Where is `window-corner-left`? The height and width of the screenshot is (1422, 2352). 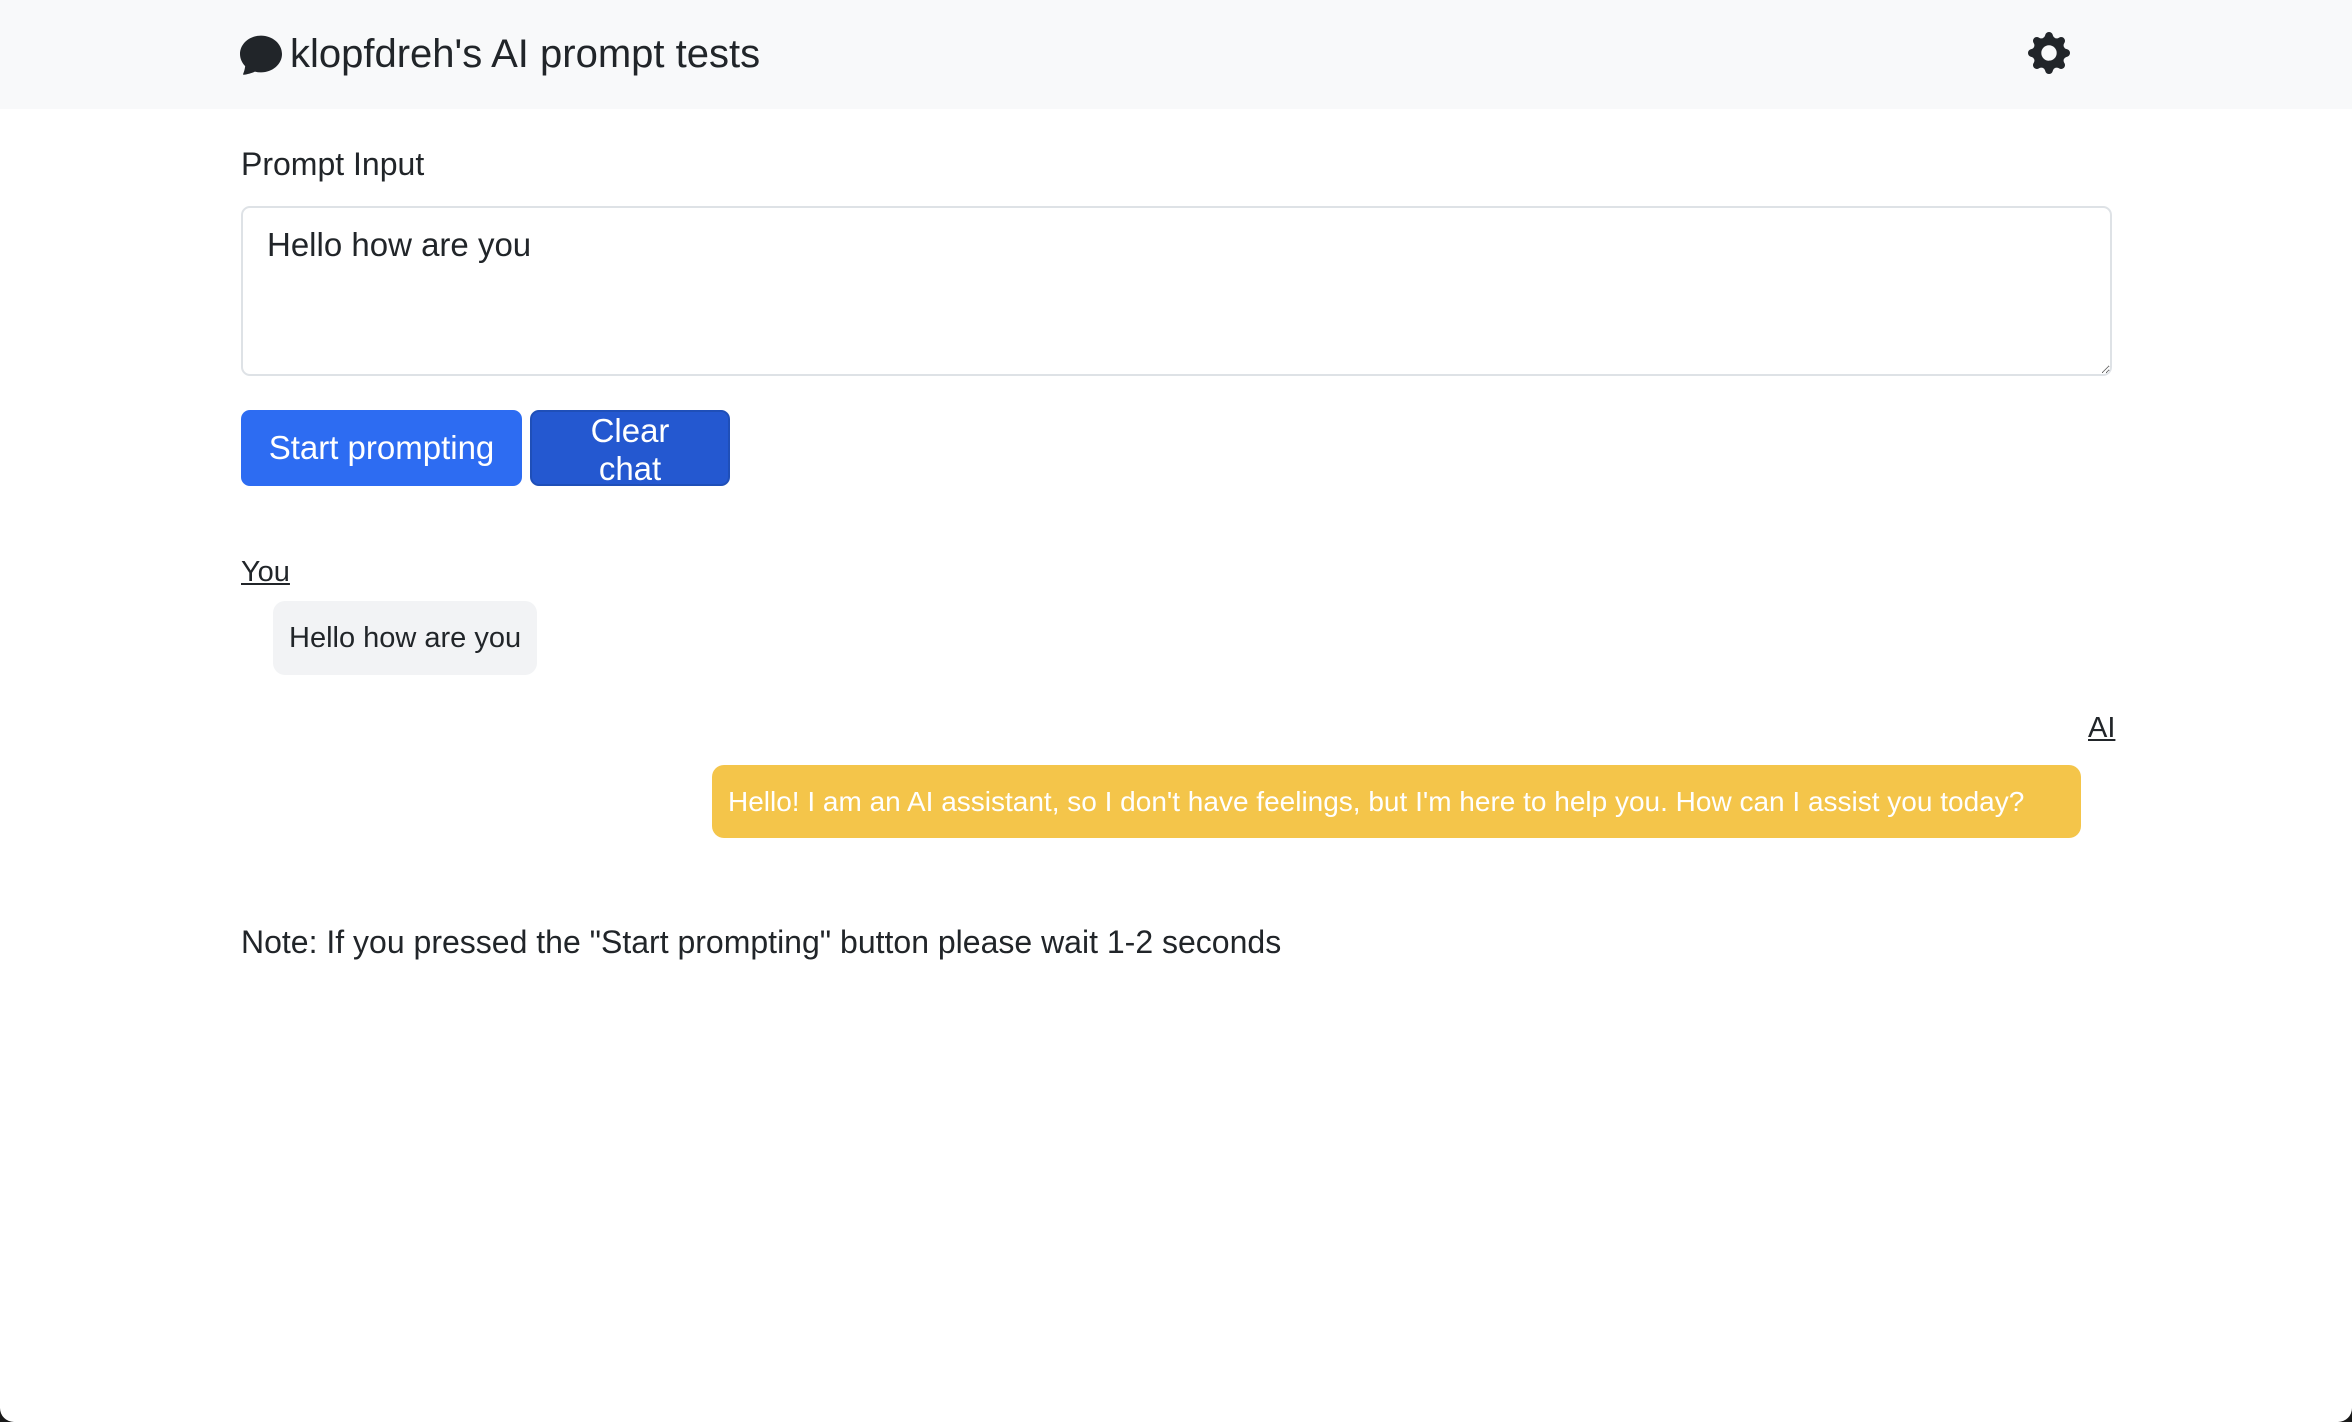
window-corner-left is located at coordinates (7, 1415).